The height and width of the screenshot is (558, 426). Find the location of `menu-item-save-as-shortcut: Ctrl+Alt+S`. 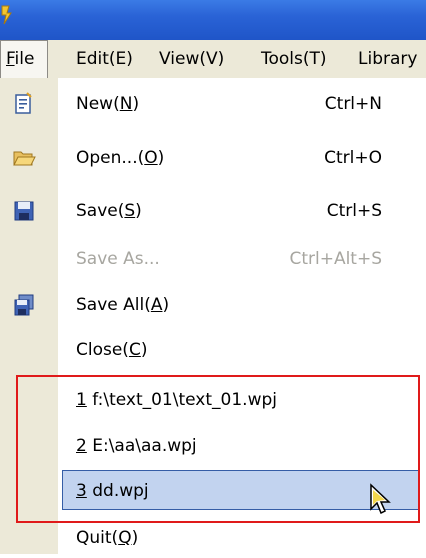

menu-item-save-as-shortcut: Ctrl+Alt+S is located at coordinates (335, 259).